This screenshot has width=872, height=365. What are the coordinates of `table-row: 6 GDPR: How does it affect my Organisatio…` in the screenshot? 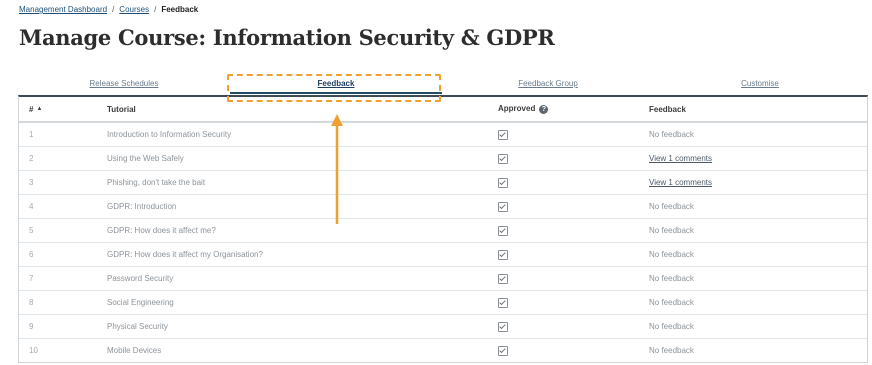 It's located at (443, 254).